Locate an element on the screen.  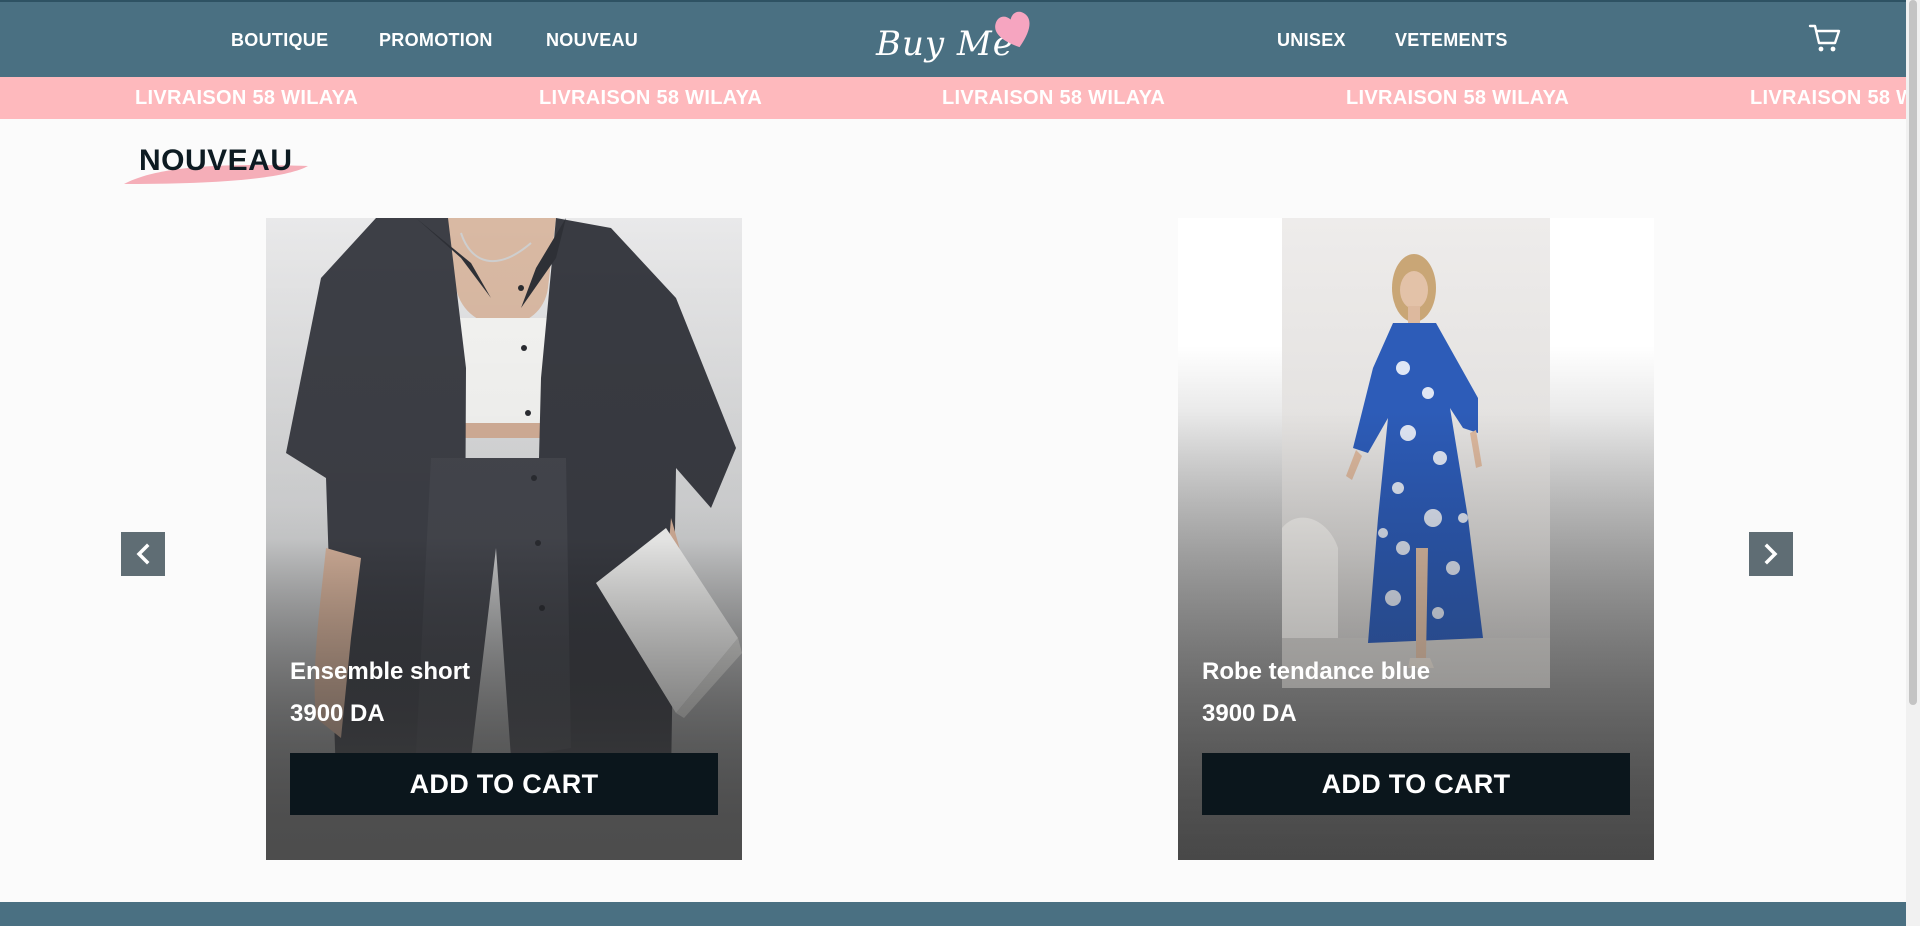
scrollbar is located at coordinates (1913, 463).